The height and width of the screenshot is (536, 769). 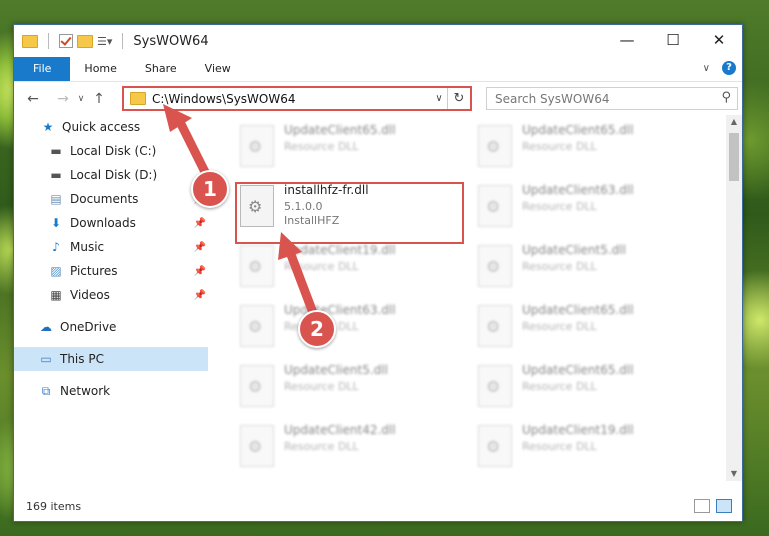 What do you see at coordinates (336, 370) in the screenshot?
I see `file-name: UpdateClient5.dll` at bounding box center [336, 370].